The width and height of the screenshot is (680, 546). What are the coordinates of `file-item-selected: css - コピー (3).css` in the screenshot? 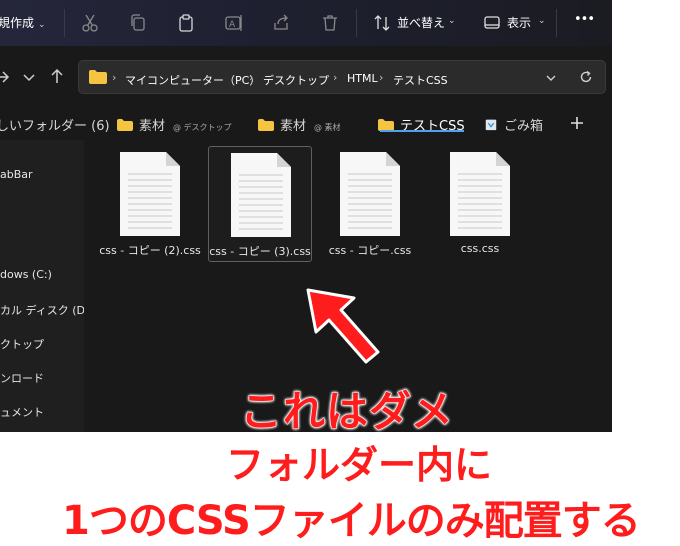 It's located at (260, 204).